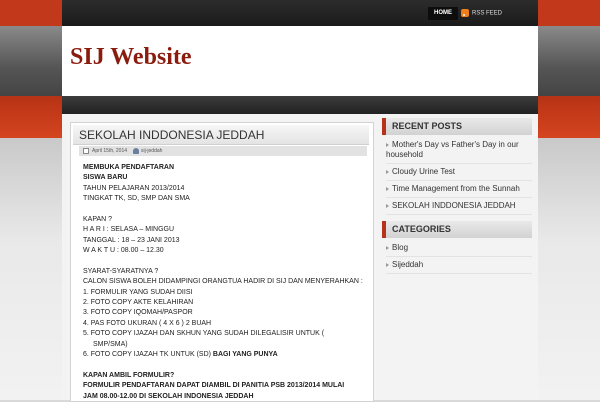 The image size is (600, 402). What do you see at coordinates (98, 219) in the screenshot?
I see `post-line: KAPAN ?` at bounding box center [98, 219].